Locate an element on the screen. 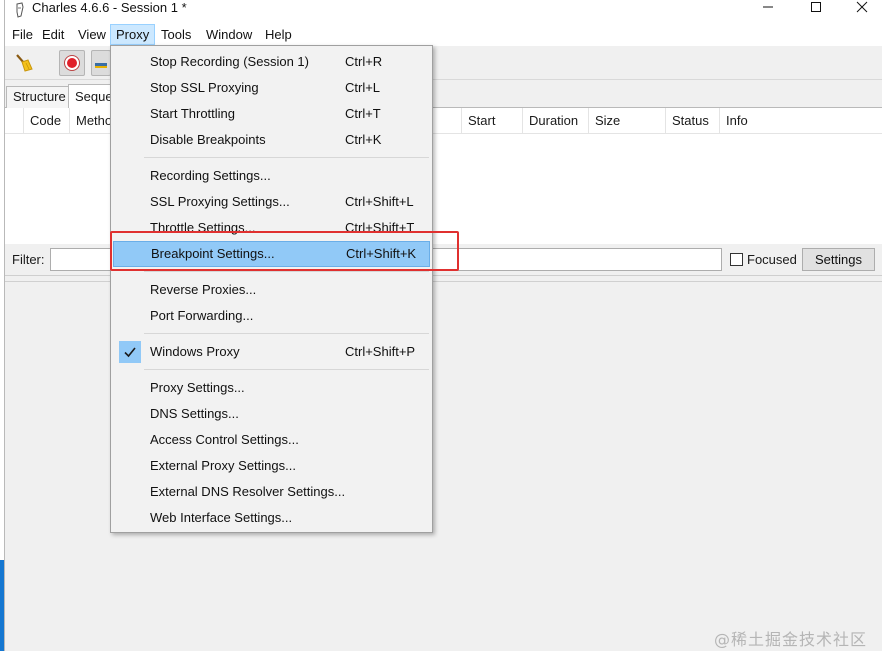 The height and width of the screenshot is (651, 882). throttle-icon is located at coordinates (101, 65).